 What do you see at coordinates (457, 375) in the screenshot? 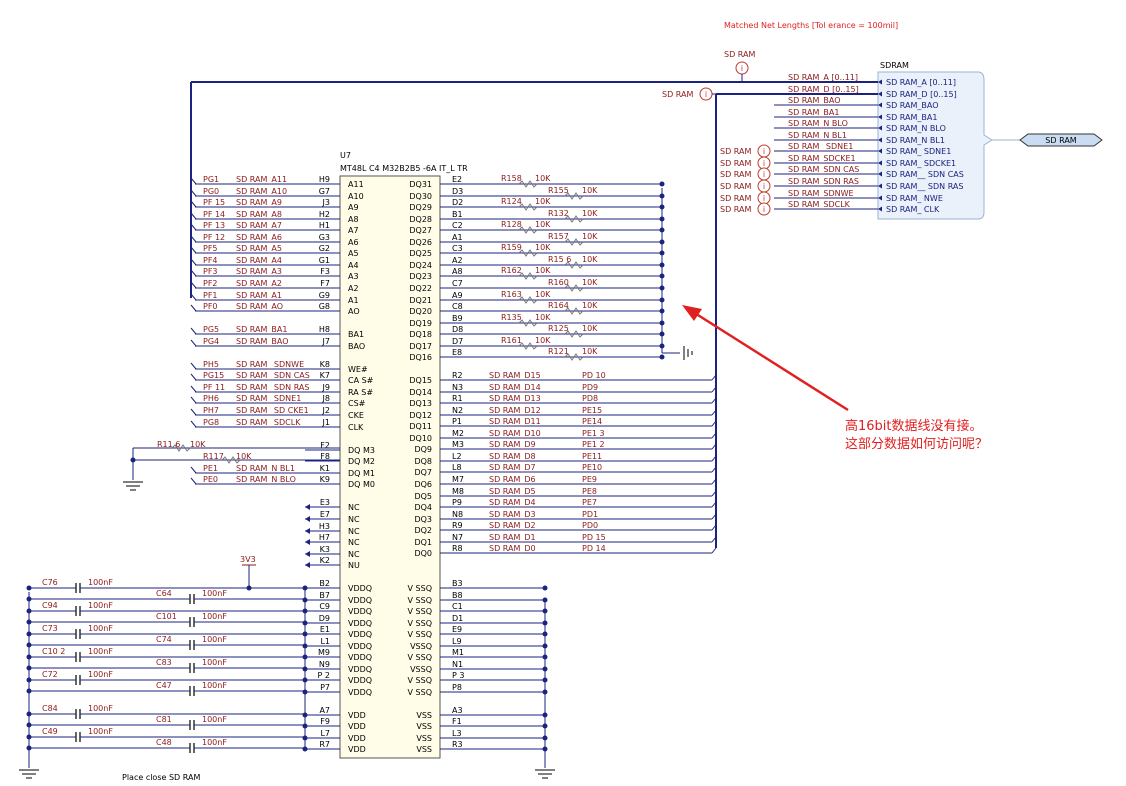
I see `ball-number: R2` at bounding box center [457, 375].